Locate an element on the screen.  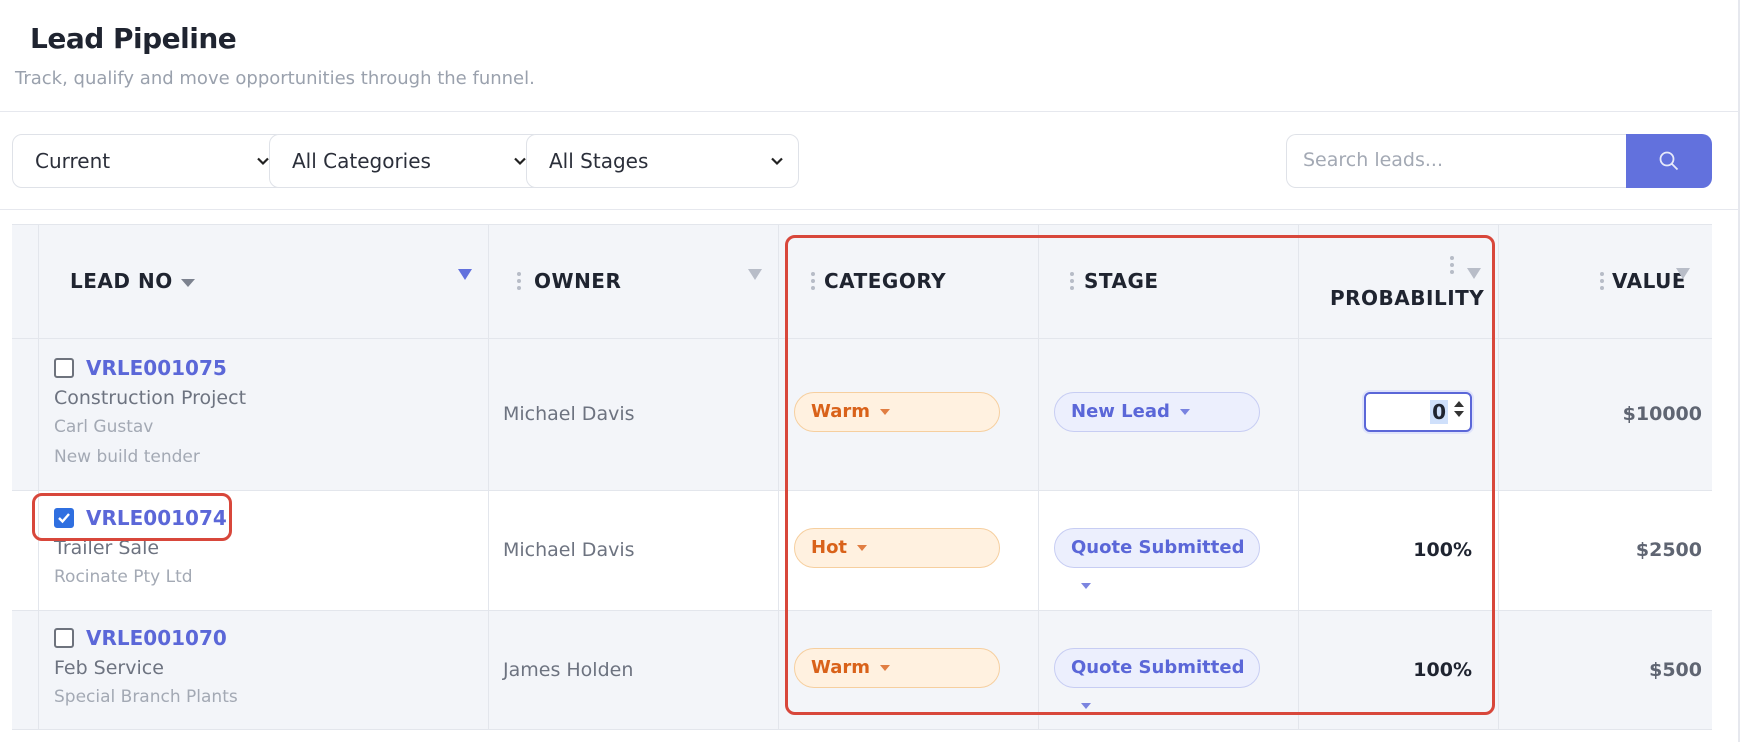
lead-note: New build tender is located at coordinates (127, 457).